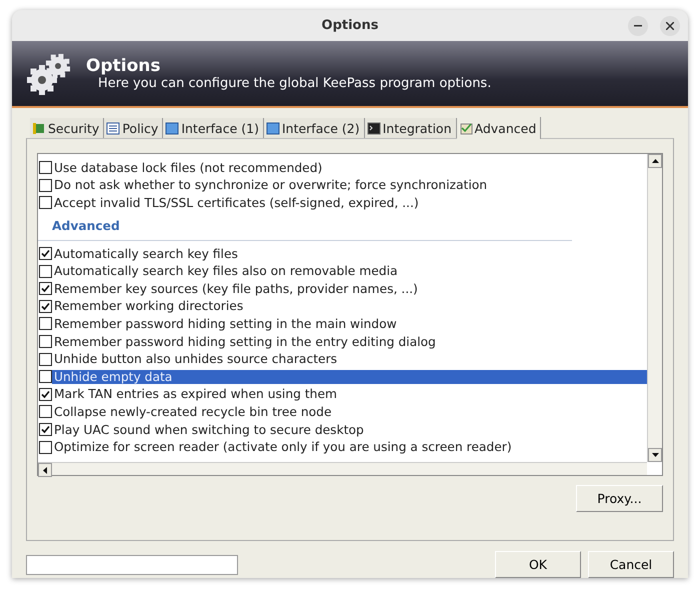 Image resolution: width=700 pixels, height=589 pixels. I want to click on key-icon, so click(39, 128).